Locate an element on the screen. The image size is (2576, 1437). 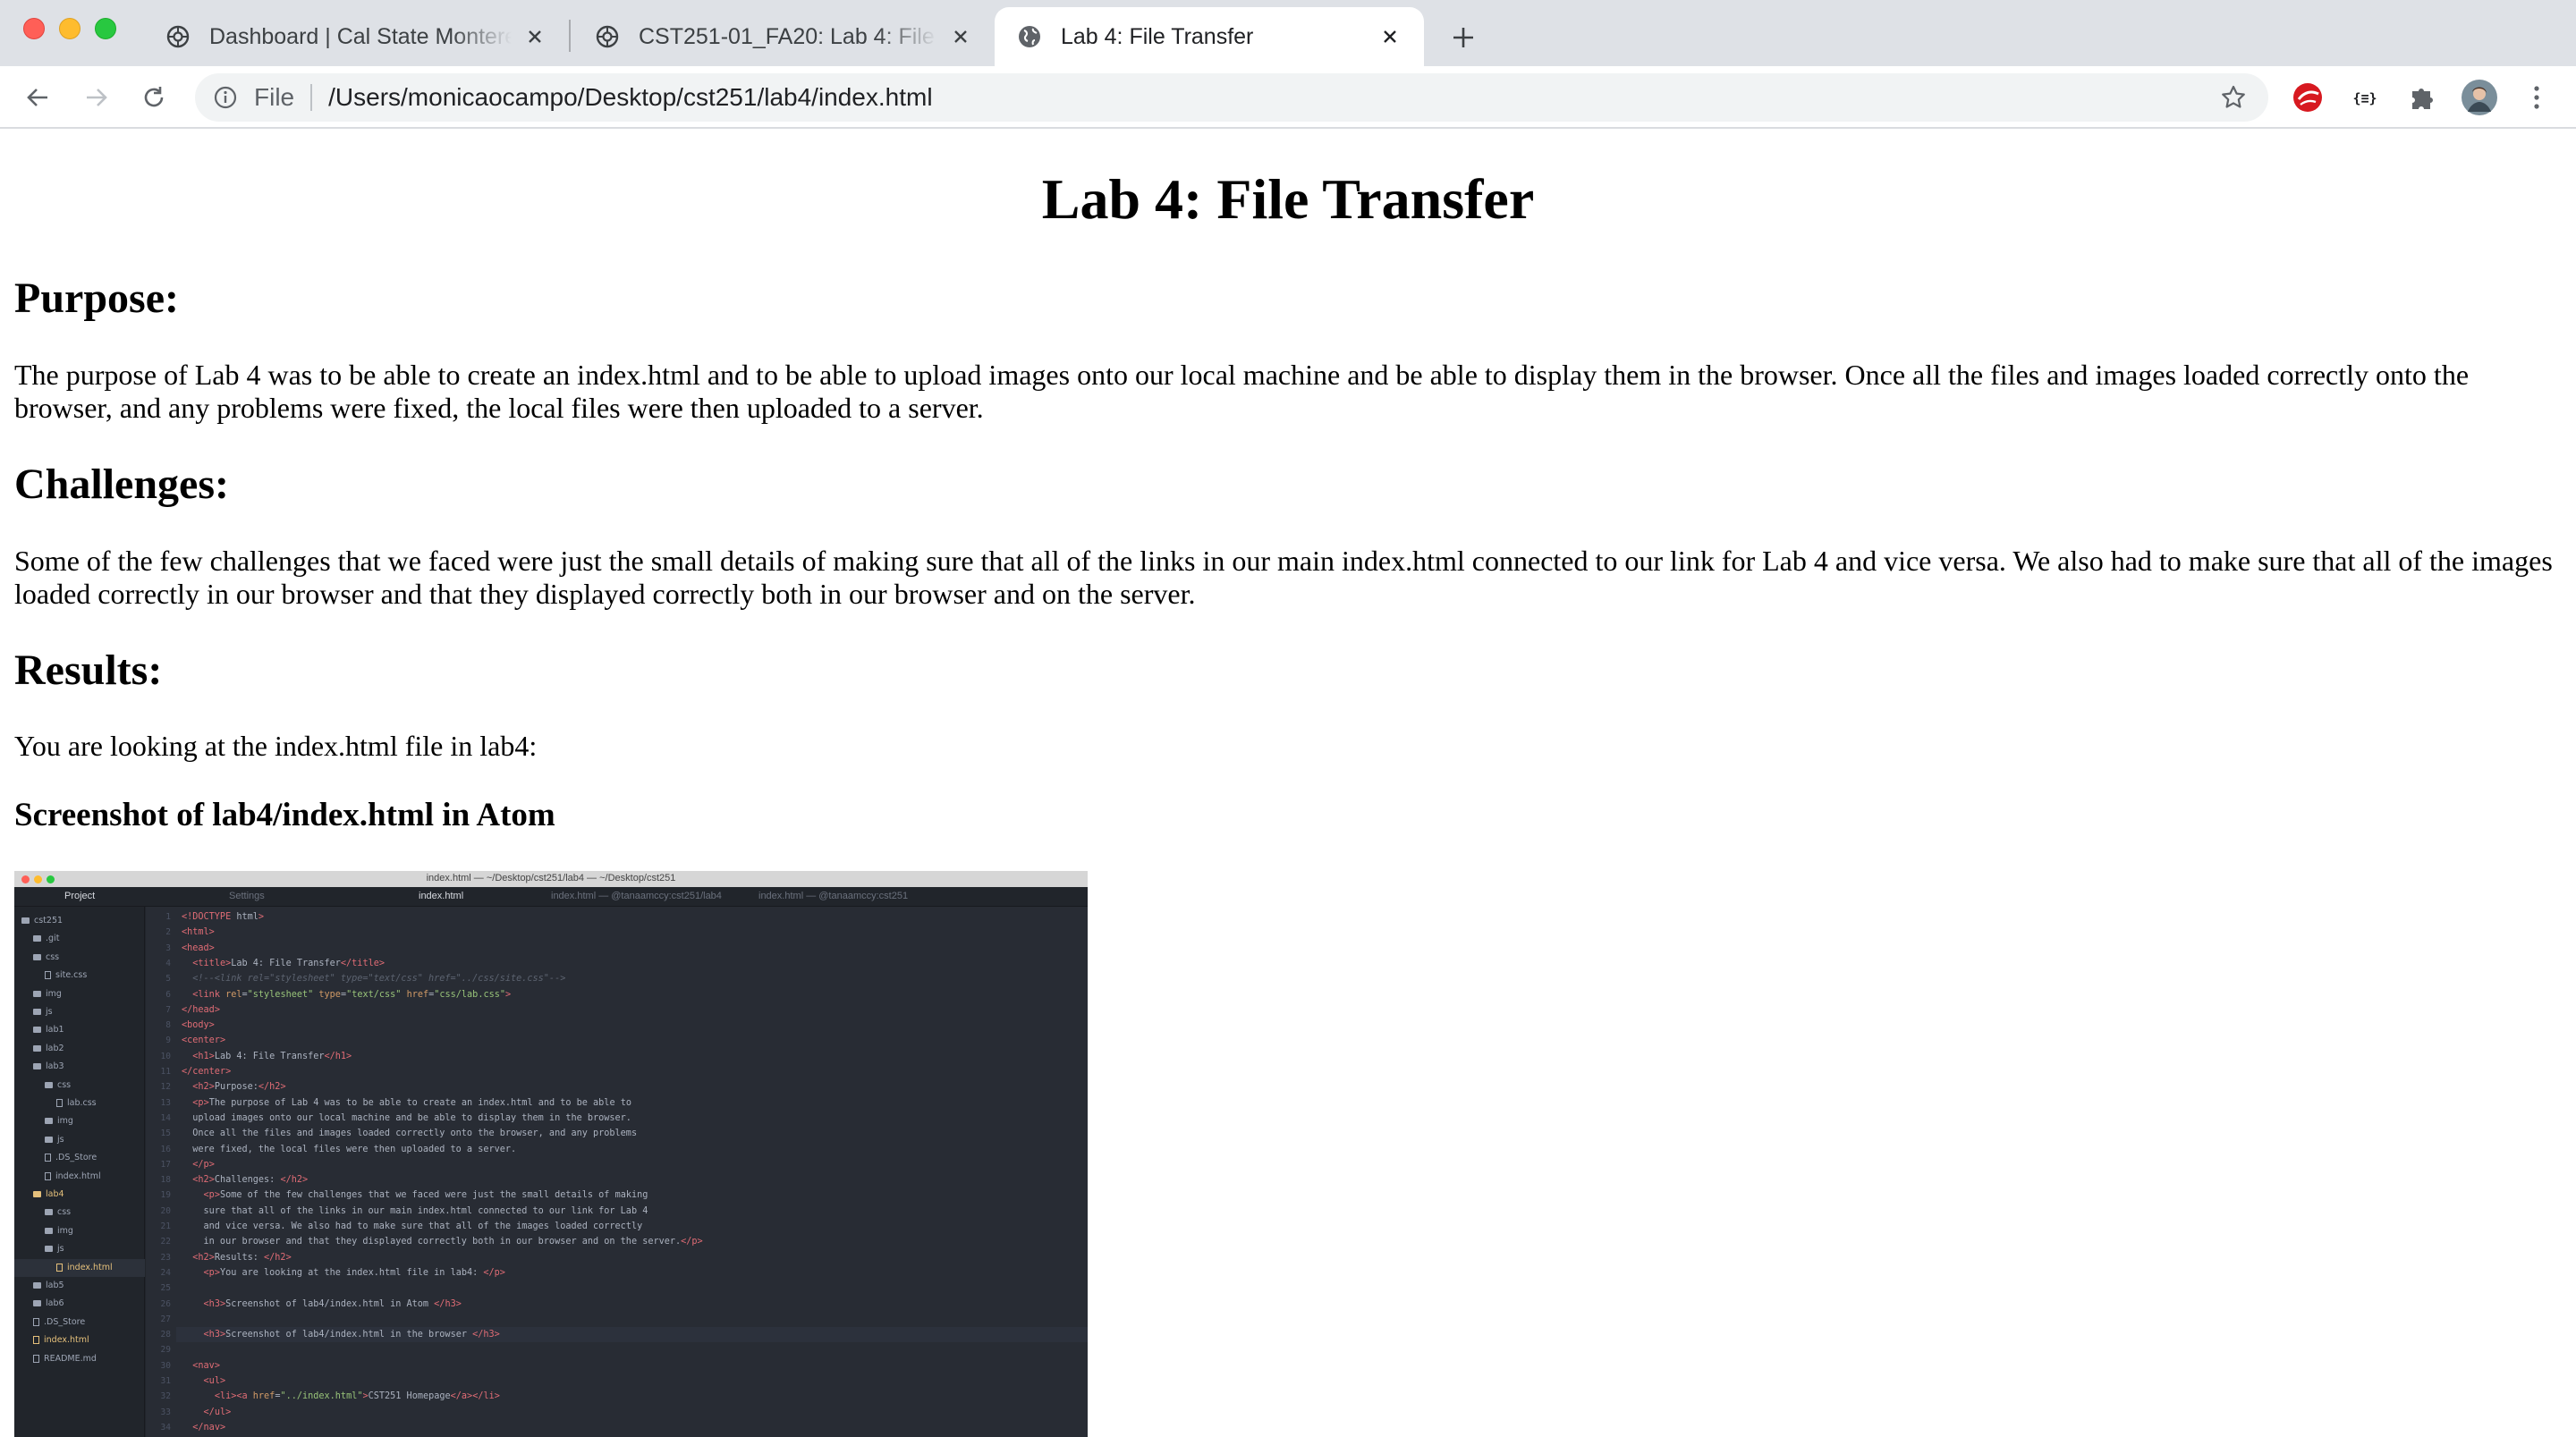
atom-line-number: 5 is located at coordinates (168, 980).